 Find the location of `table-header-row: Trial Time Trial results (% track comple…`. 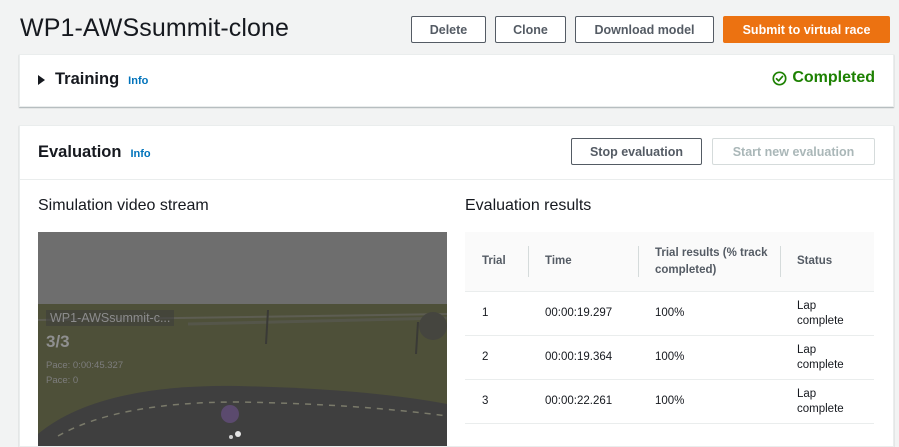

table-header-row: Trial Time Trial results (% track comple… is located at coordinates (669, 262).